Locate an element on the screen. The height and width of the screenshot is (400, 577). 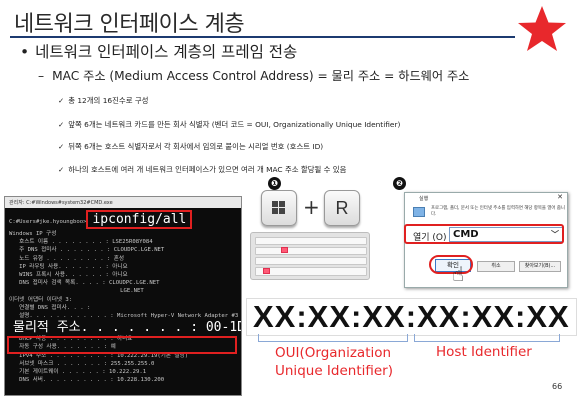
host-label: Host Identifier is located at coordinates (484, 352).